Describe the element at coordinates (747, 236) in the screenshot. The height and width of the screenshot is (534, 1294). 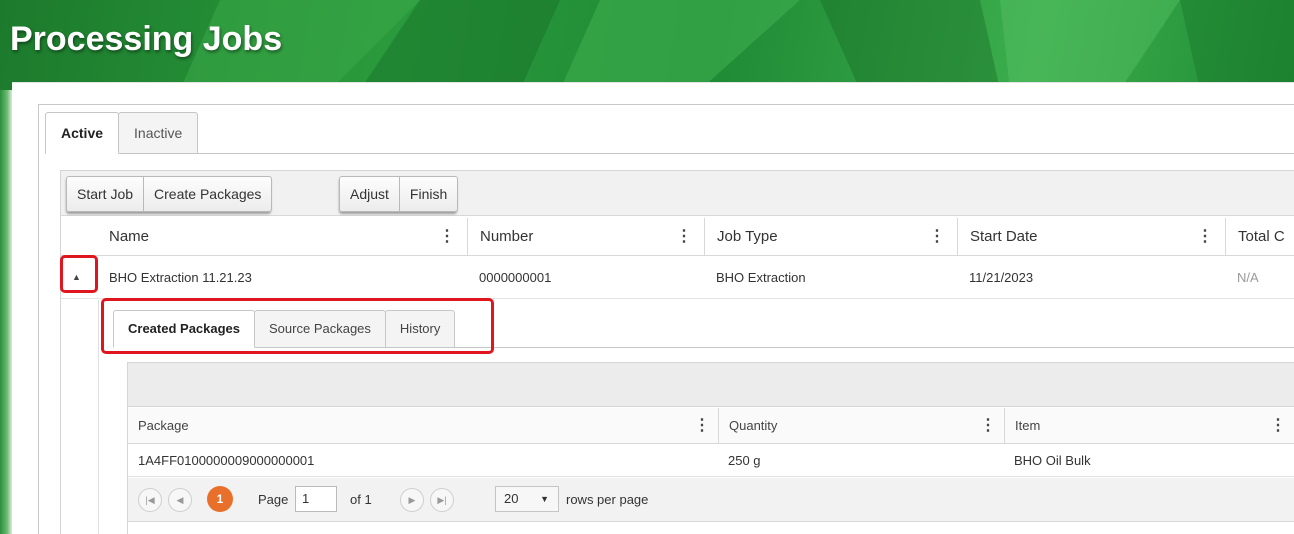
I see `column-header-label: Job Type` at that location.